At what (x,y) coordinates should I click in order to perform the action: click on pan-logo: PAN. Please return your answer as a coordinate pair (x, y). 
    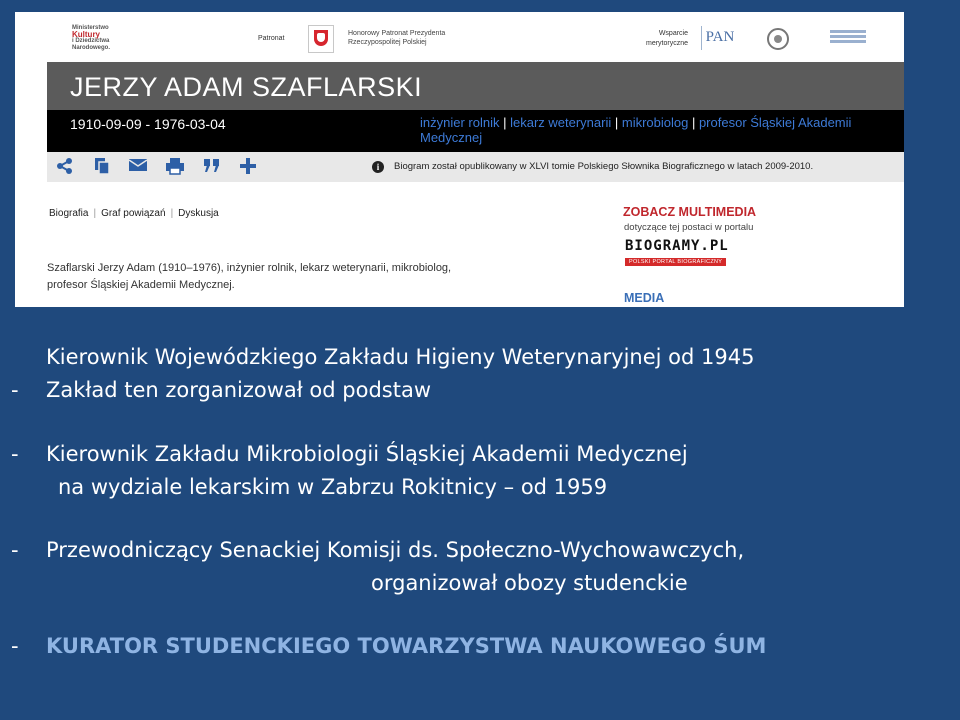
    Looking at the image, I should click on (719, 38).